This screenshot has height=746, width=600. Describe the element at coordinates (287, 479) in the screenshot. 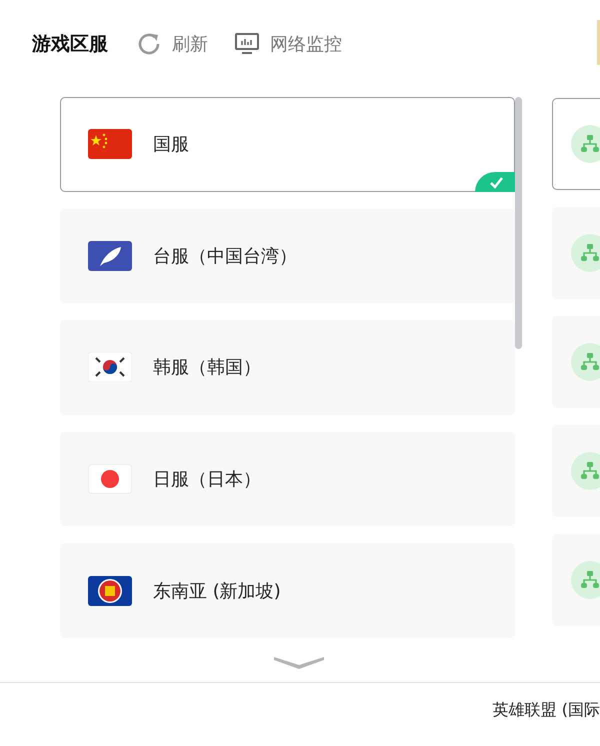

I see `region-option: 日服（日本）` at that location.